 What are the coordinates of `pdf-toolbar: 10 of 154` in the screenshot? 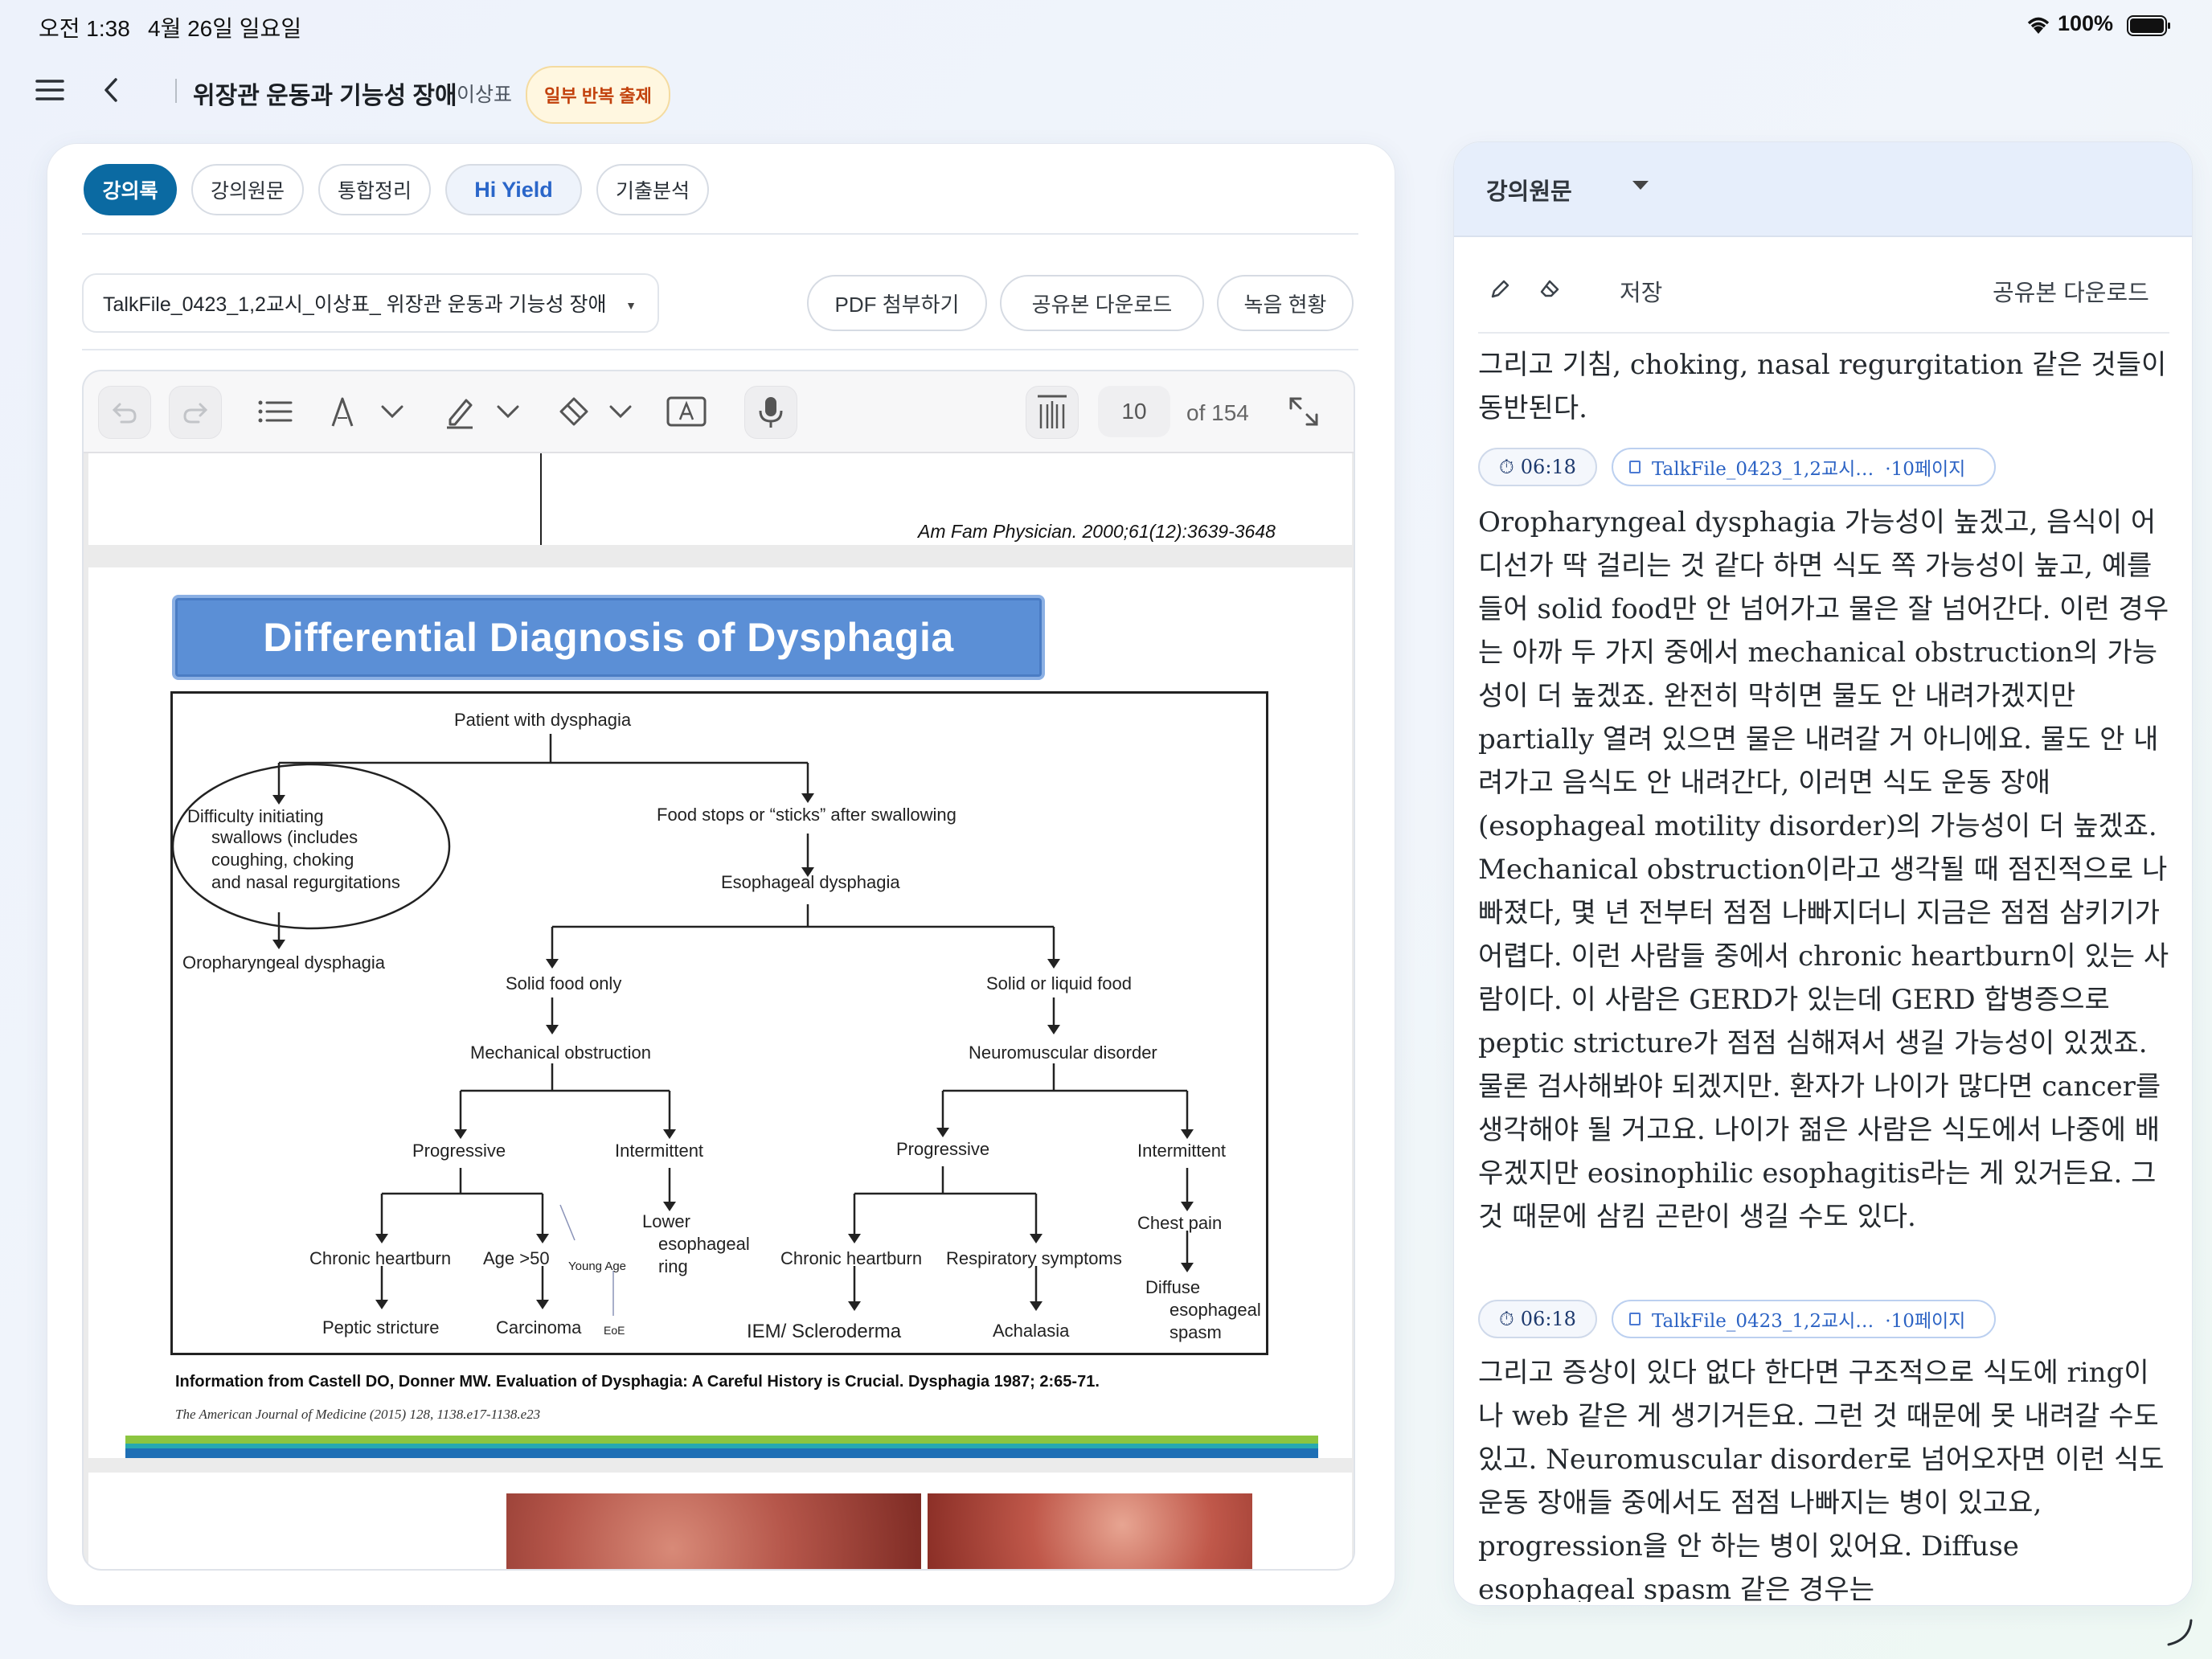 It's located at (719, 412).